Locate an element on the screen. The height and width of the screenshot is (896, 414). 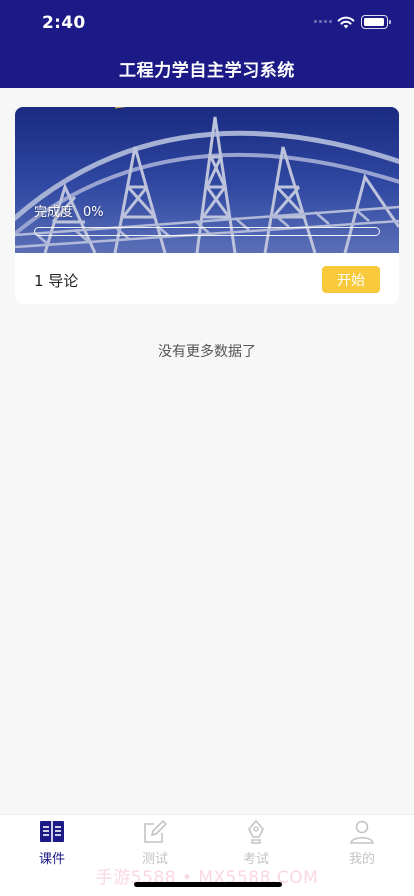
tab-test: 测试 is located at coordinates (155, 843).